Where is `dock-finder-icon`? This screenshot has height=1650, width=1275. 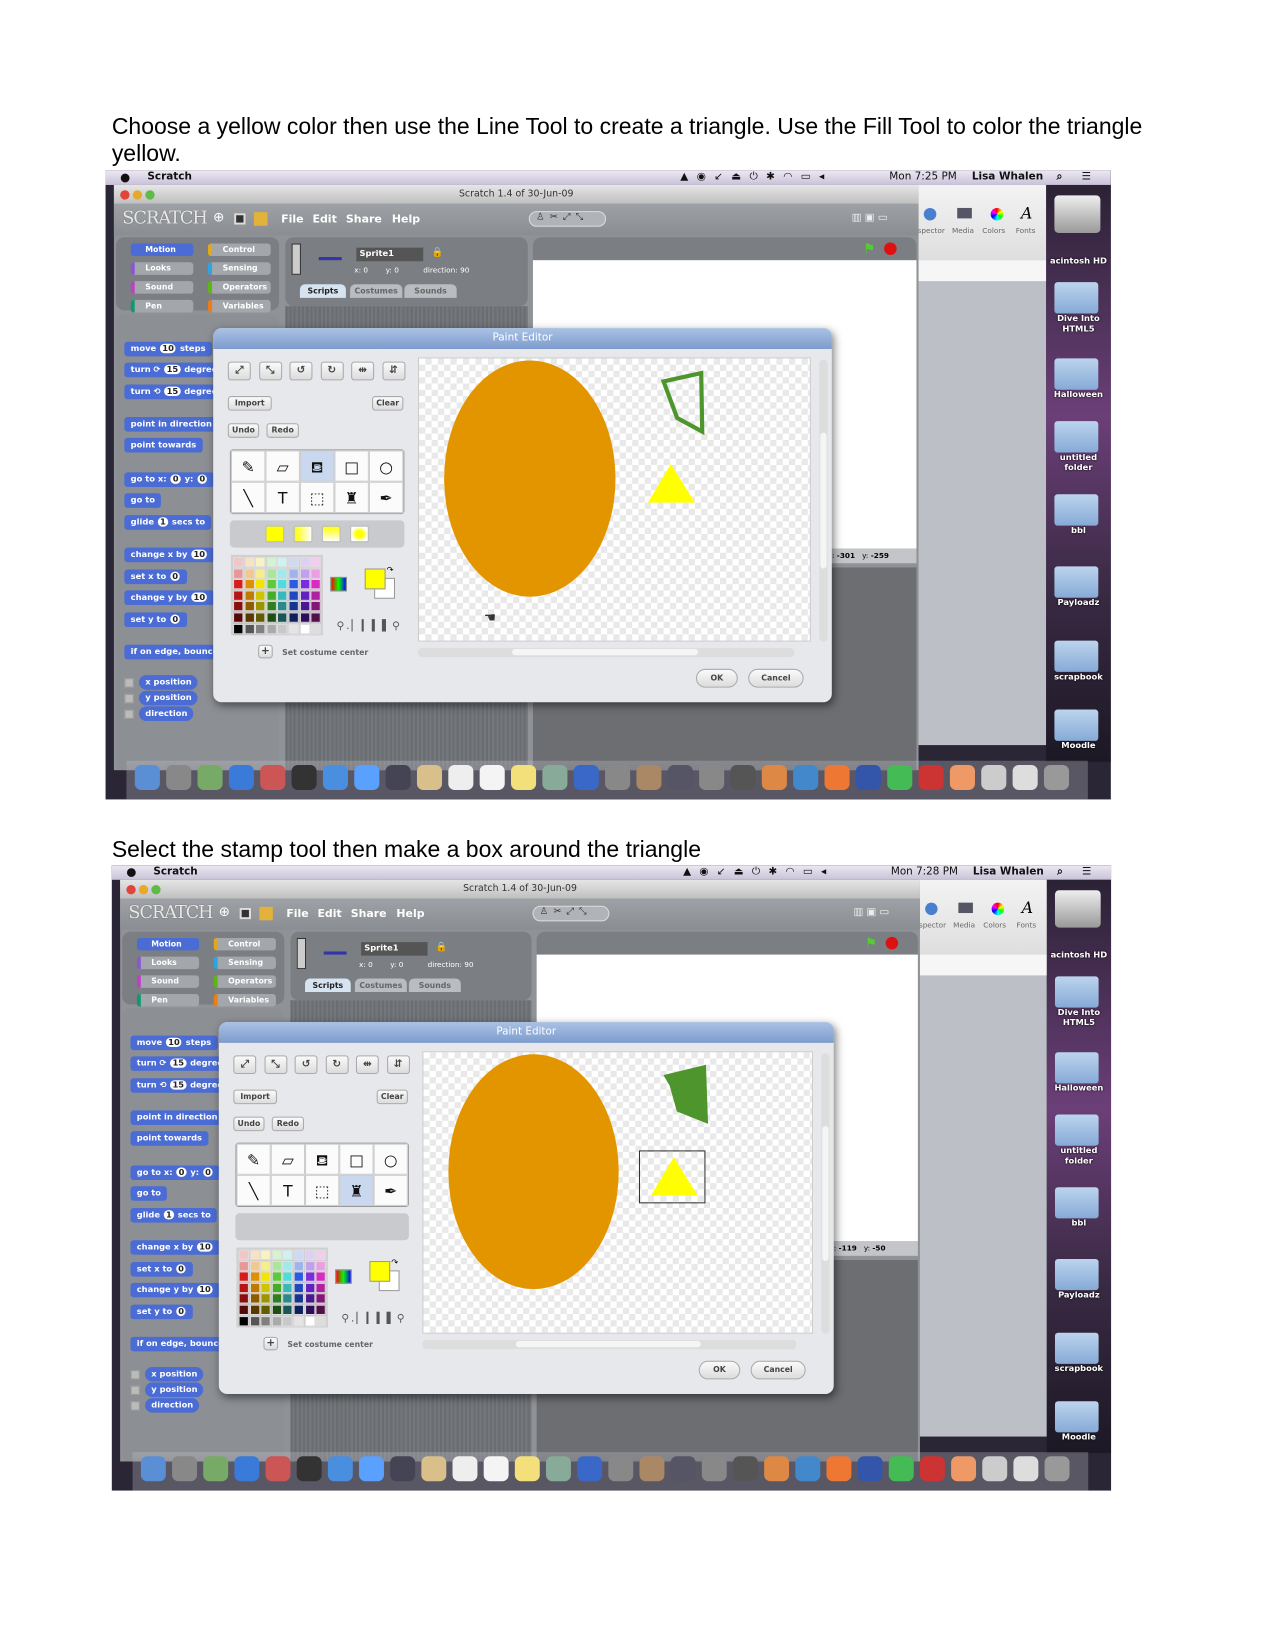
dock-finder-icon is located at coordinates (153, 1469).